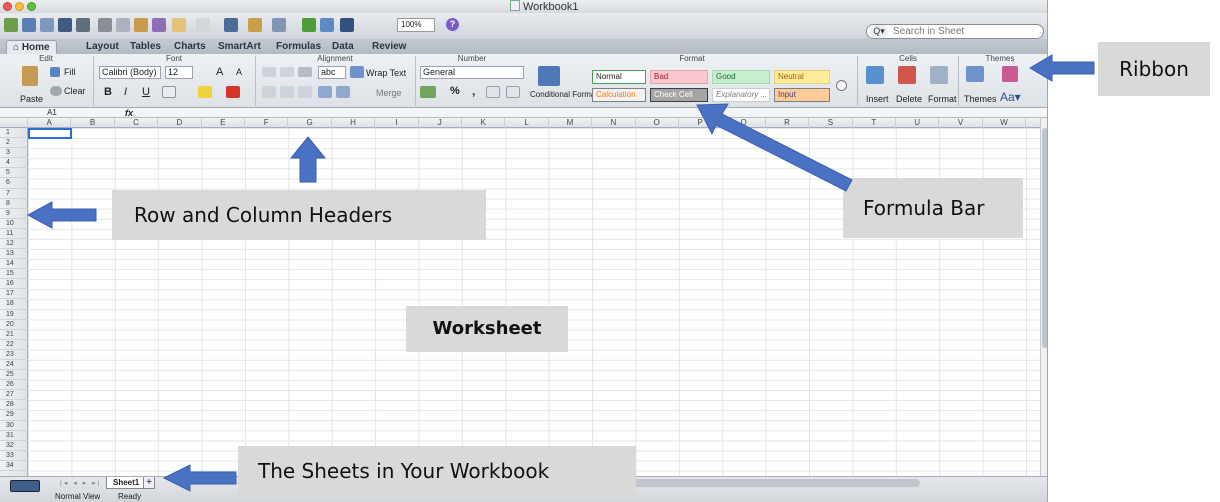  What do you see at coordinates (308, 159) in the screenshot?
I see `arrow-up-icon` at bounding box center [308, 159].